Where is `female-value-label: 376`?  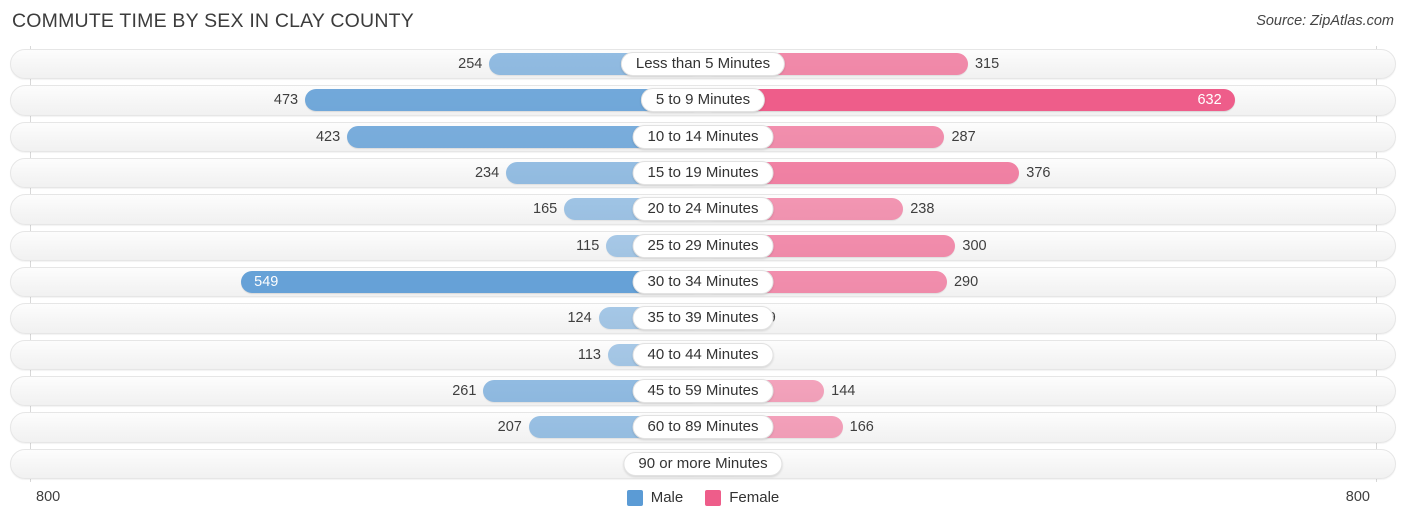
female-value-label: 376 is located at coordinates (1038, 172).